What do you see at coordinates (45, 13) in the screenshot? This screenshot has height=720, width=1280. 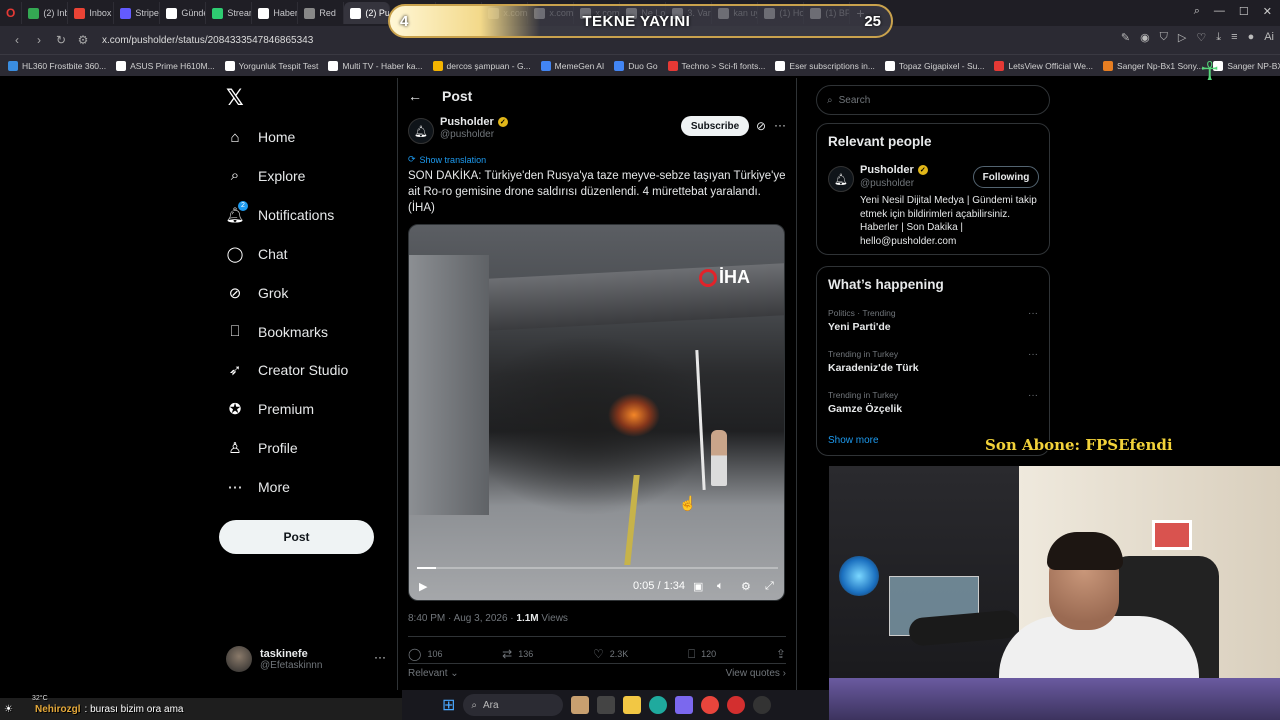 I see `browser-tab: (2) Inbox` at bounding box center [45, 13].